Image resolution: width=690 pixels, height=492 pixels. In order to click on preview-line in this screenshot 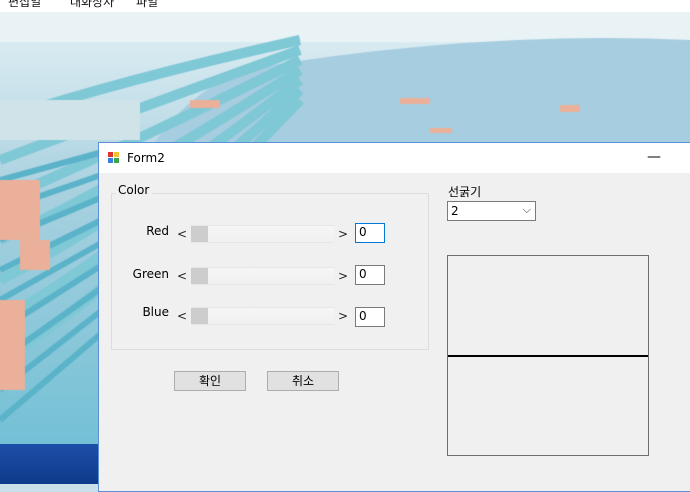, I will do `click(548, 356)`.